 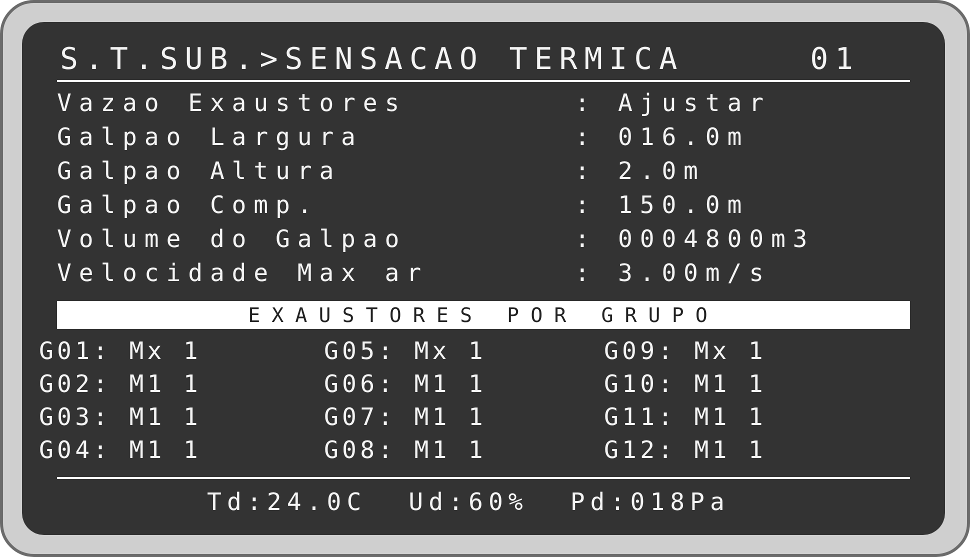 What do you see at coordinates (188, 205) in the screenshot?
I see `setting-label: Galpao Comp.` at bounding box center [188, 205].